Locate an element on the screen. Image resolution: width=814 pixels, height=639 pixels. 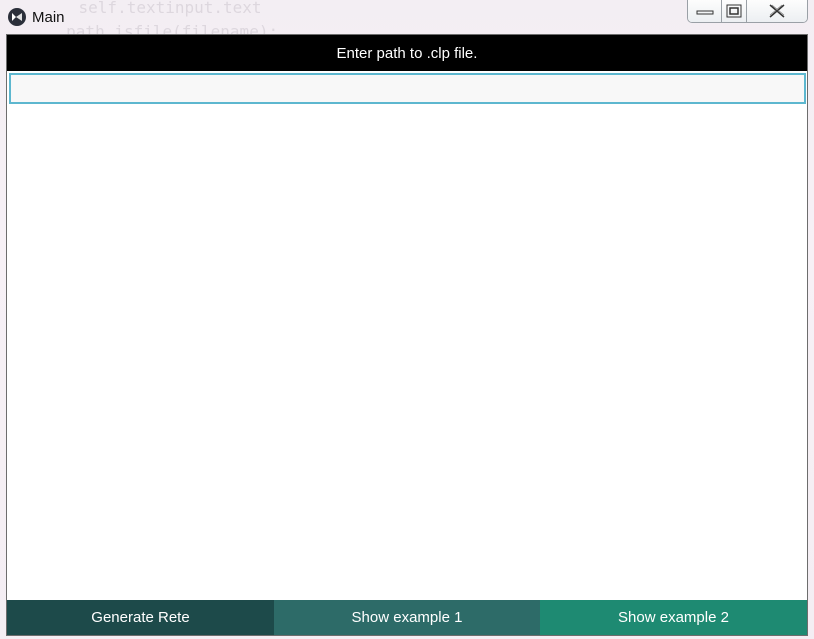
maximize-icon is located at coordinates (734, 11).